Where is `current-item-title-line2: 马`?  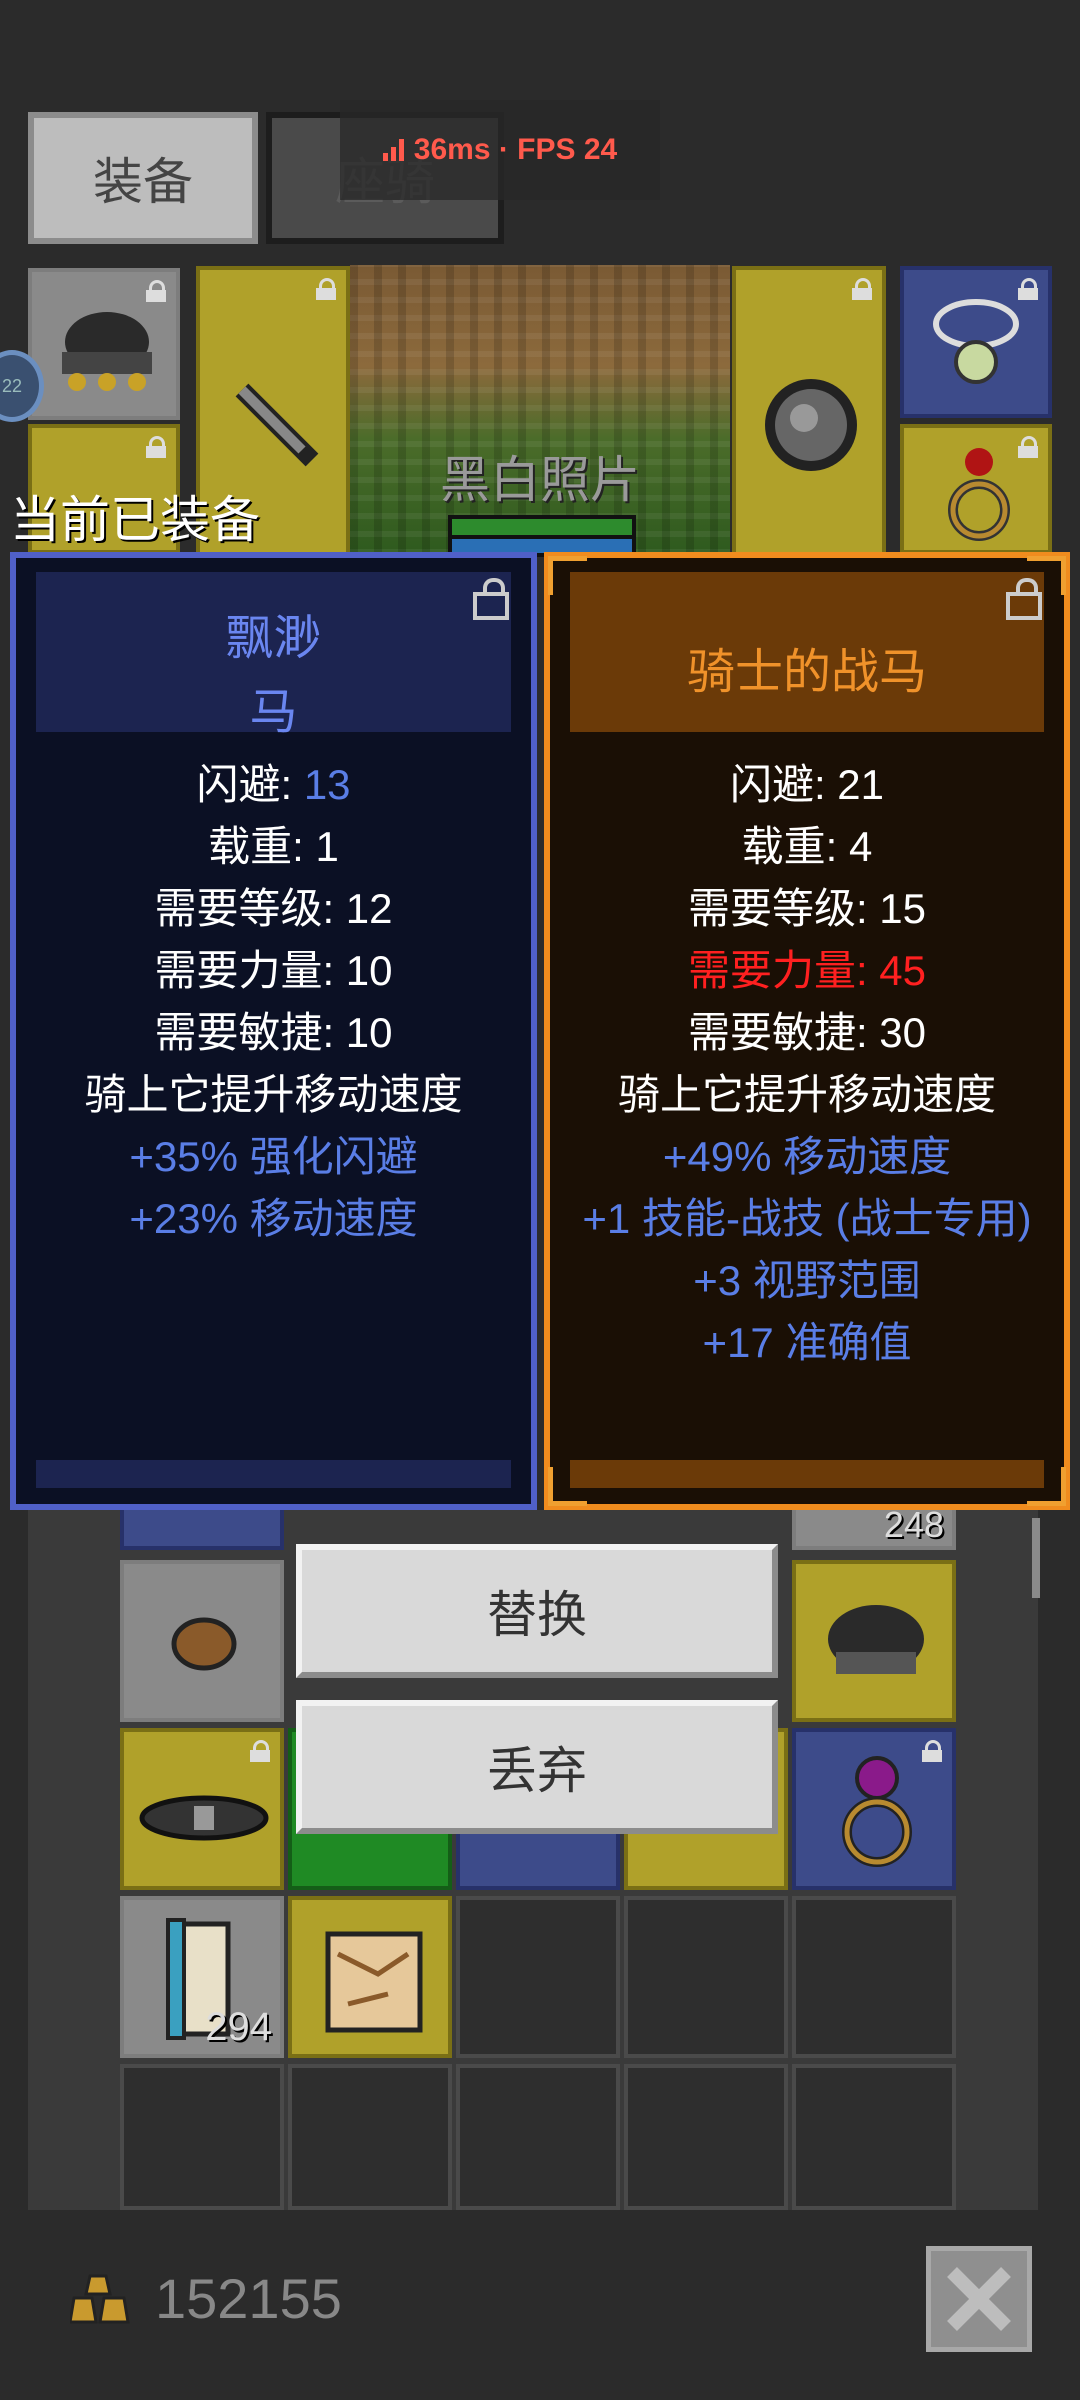 current-item-title-line2: 马 is located at coordinates (273, 712).